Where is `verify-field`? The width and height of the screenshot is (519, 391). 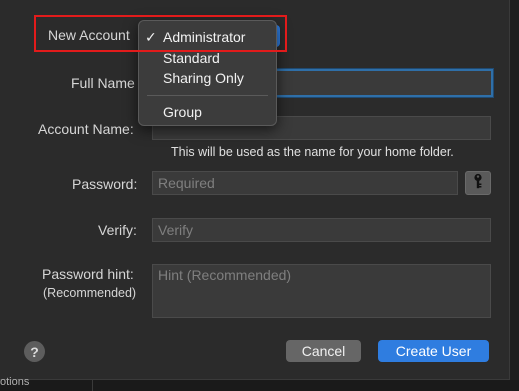
verify-field is located at coordinates (321, 230).